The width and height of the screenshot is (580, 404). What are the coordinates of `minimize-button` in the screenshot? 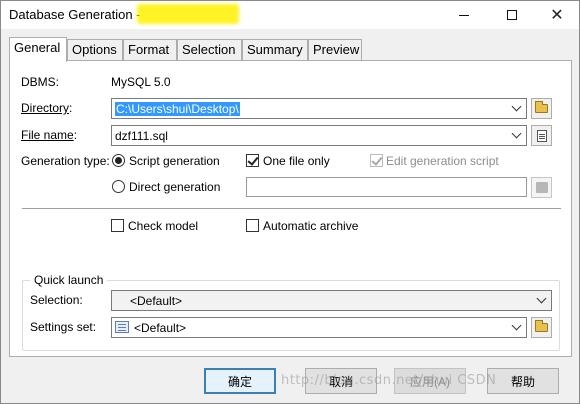 It's located at (464, 15).